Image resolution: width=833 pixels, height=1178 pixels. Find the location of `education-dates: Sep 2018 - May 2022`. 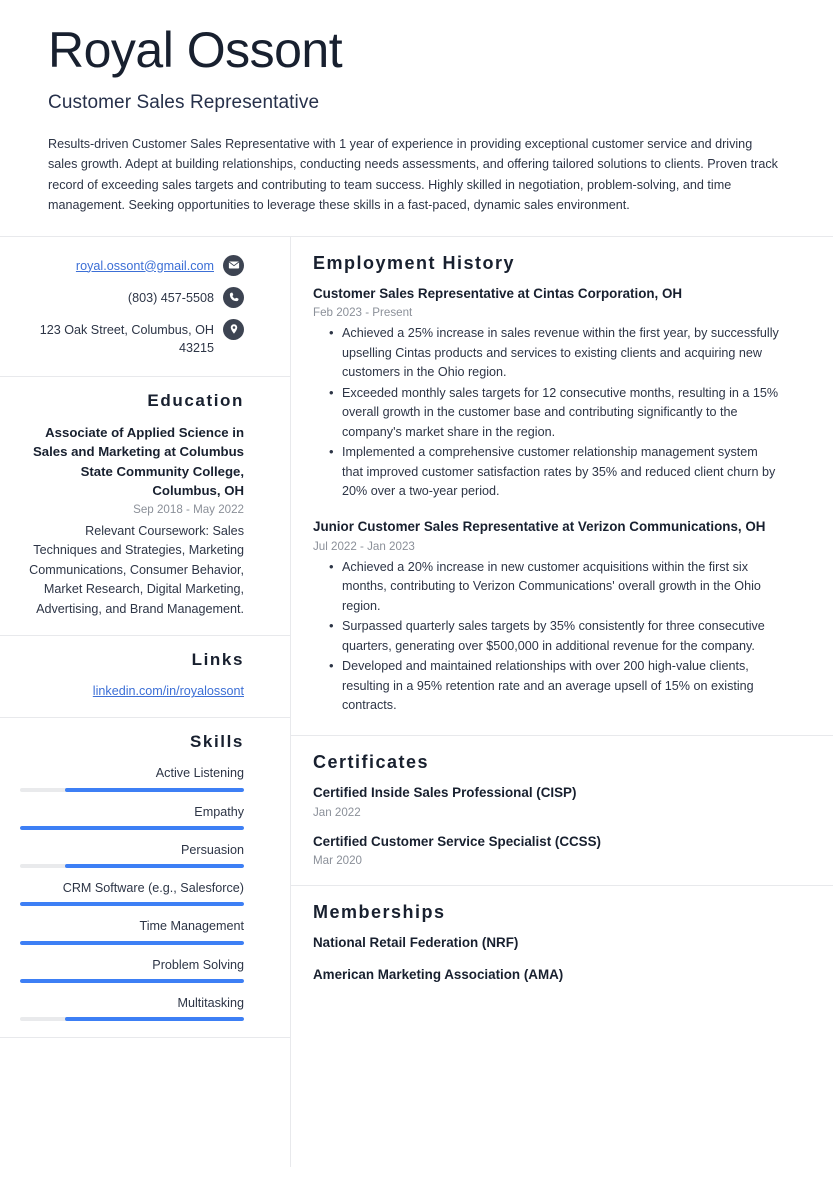

education-dates: Sep 2018 - May 2022 is located at coordinates (188, 509).